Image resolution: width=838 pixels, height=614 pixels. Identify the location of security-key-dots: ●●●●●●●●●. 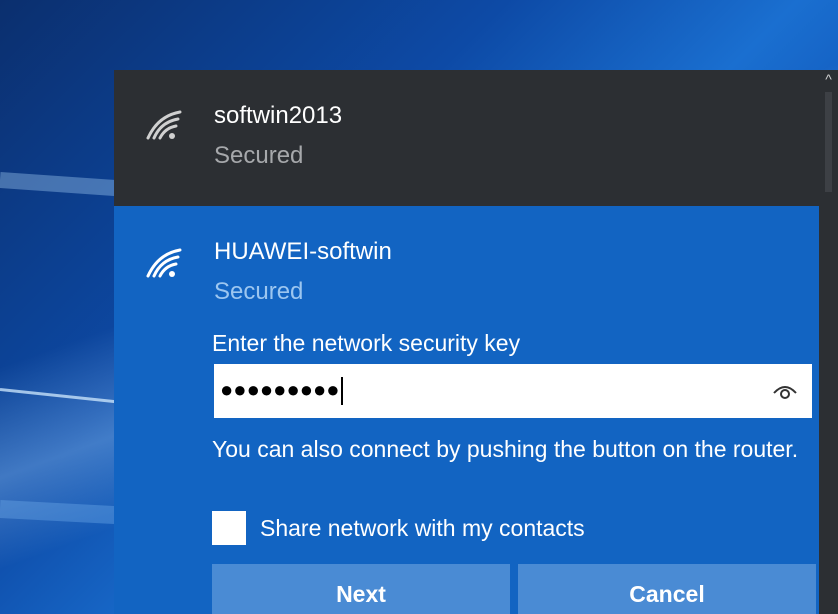
(280, 389).